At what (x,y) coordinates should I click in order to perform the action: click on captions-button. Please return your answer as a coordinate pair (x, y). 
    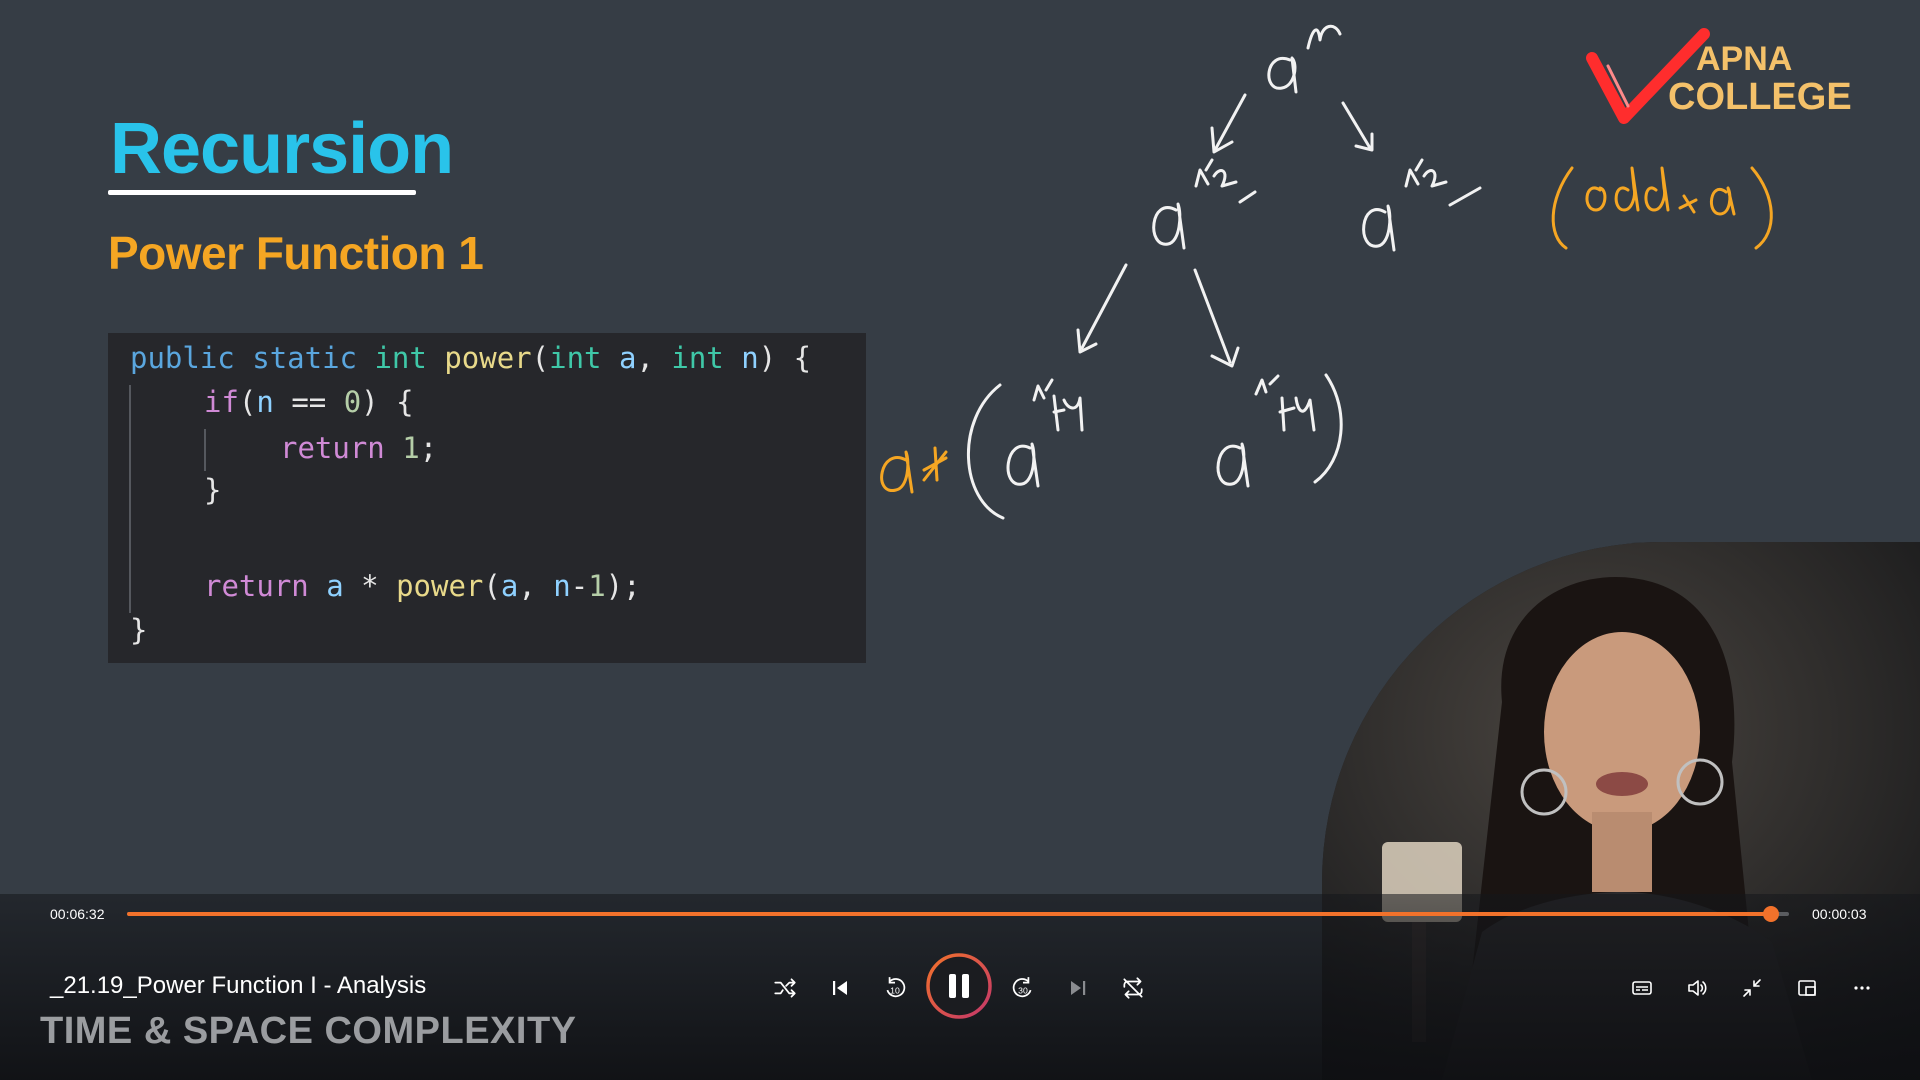
    Looking at the image, I should click on (1642, 988).